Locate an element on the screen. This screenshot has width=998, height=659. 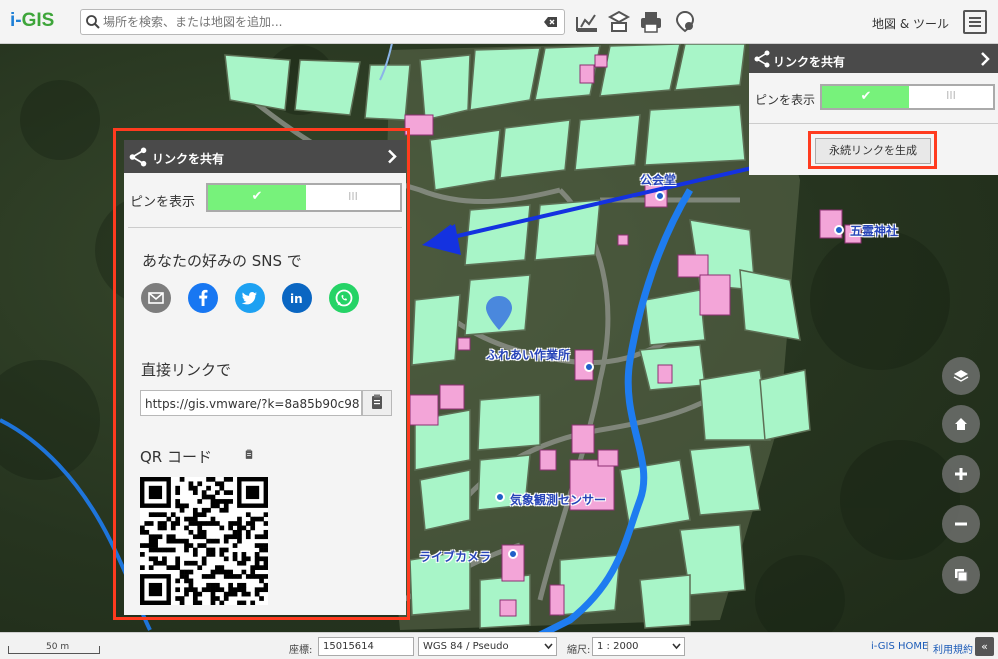
svg-text: in is located at coordinates (296, 299).